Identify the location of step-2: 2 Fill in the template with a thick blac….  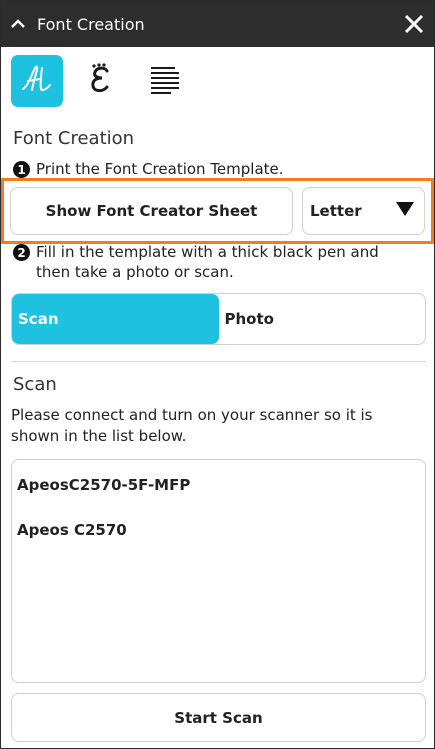
(213, 262).